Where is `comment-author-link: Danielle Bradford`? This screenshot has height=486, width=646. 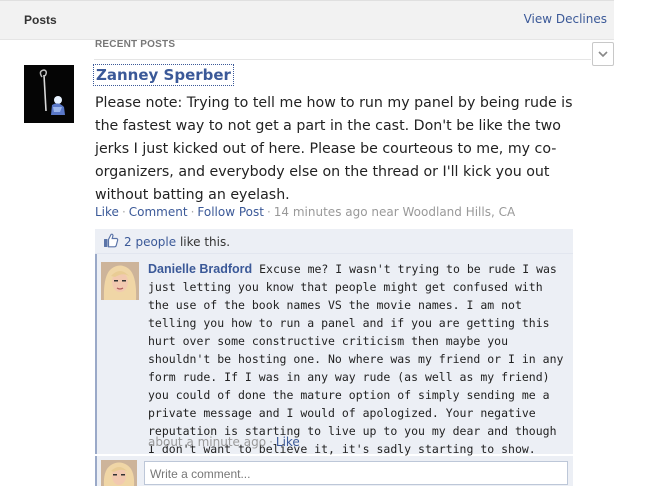
comment-author-link: Danielle Bradford is located at coordinates (200, 269).